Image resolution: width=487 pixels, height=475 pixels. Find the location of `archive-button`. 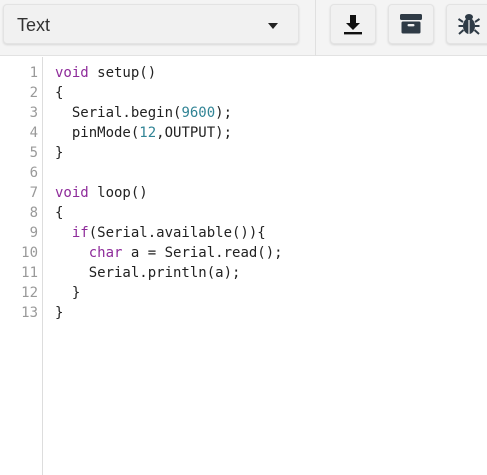

archive-button is located at coordinates (411, 24).